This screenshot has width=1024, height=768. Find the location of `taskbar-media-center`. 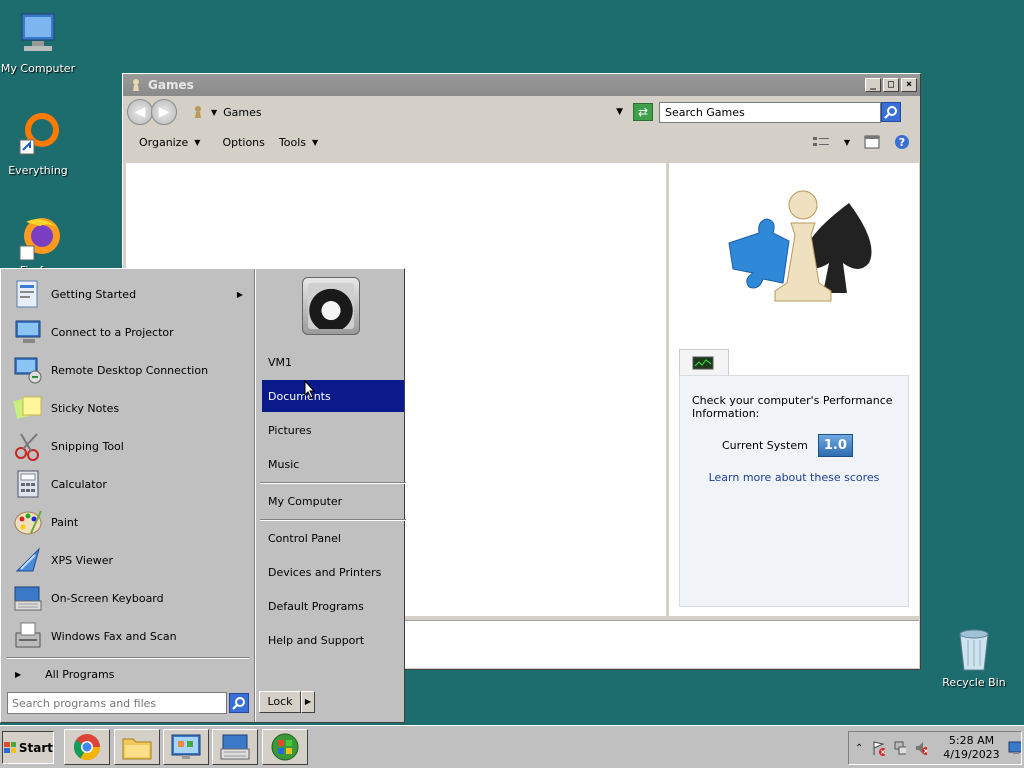

taskbar-media-center is located at coordinates (285, 747).